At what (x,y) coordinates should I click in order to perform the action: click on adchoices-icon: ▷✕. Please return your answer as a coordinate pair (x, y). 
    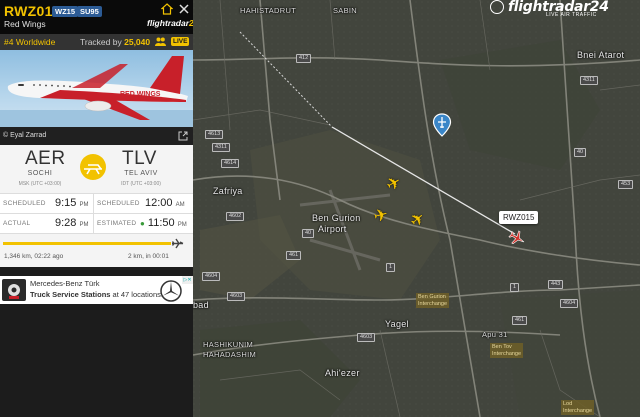
    Looking at the image, I should click on (187, 280).